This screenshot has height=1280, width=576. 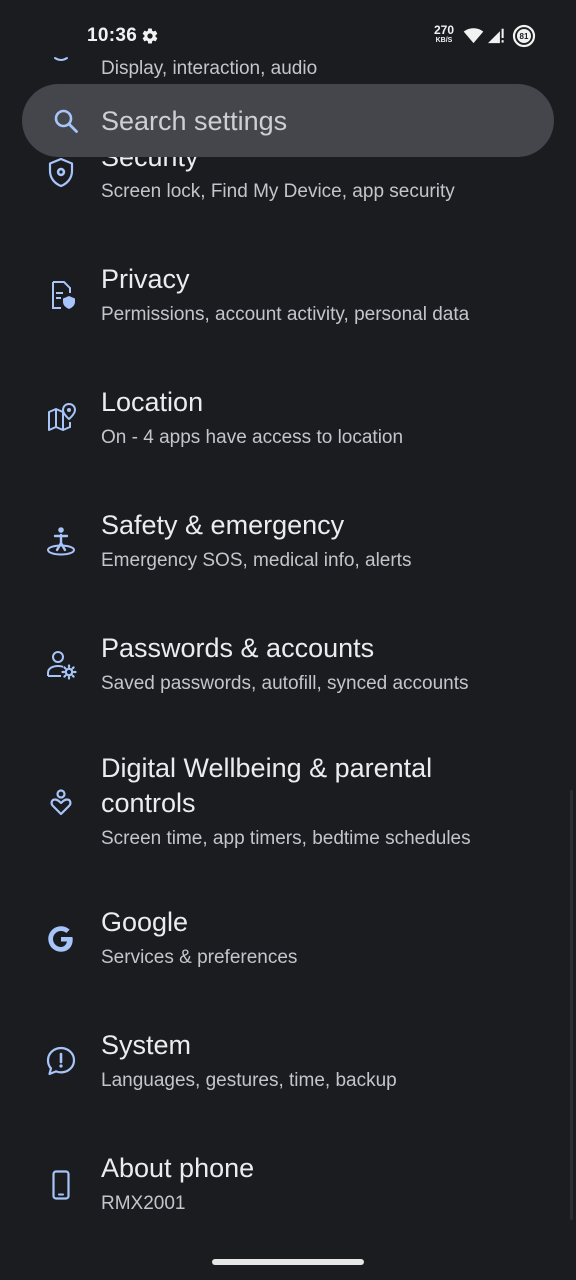 What do you see at coordinates (199, 957) in the screenshot?
I see `settings-item-subtitle: Services & preferences` at bounding box center [199, 957].